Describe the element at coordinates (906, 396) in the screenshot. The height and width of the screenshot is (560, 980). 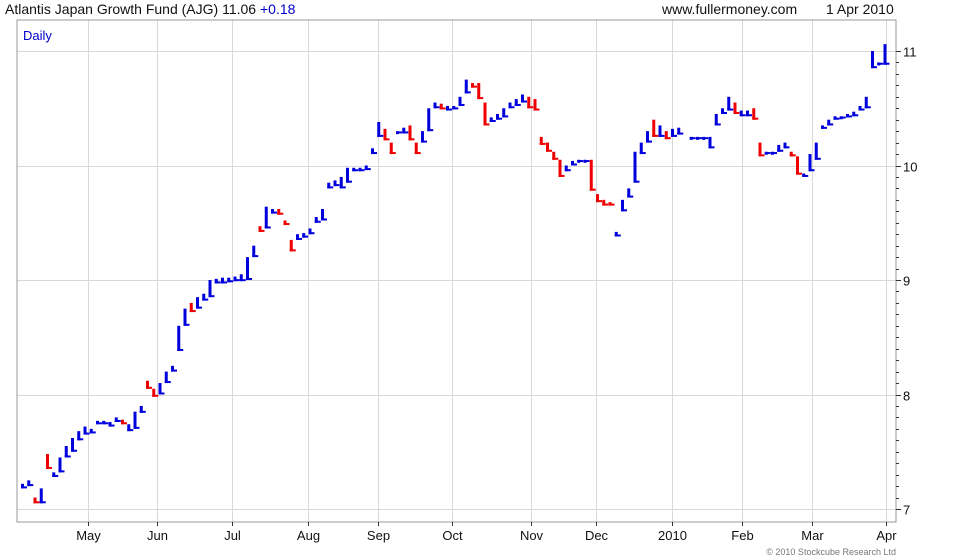
I see `y-tick-label: 8` at that location.